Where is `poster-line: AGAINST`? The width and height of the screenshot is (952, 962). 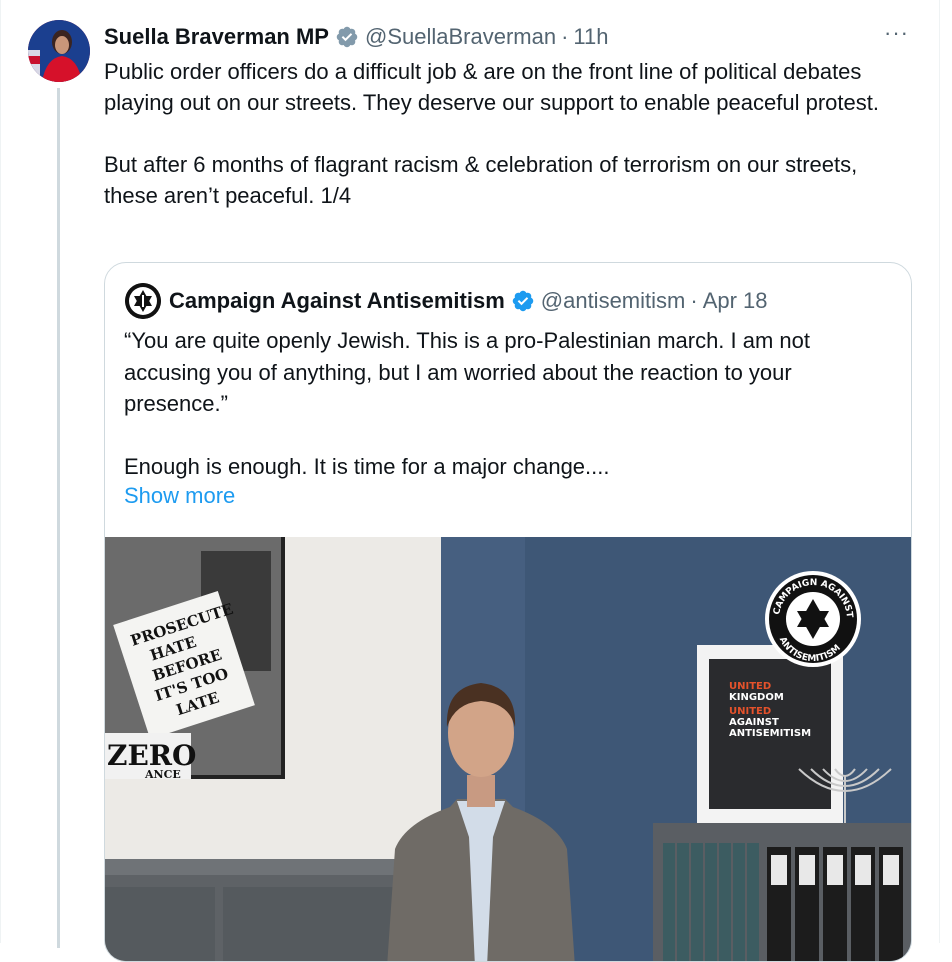
poster-line: AGAINST is located at coordinates (754, 722).